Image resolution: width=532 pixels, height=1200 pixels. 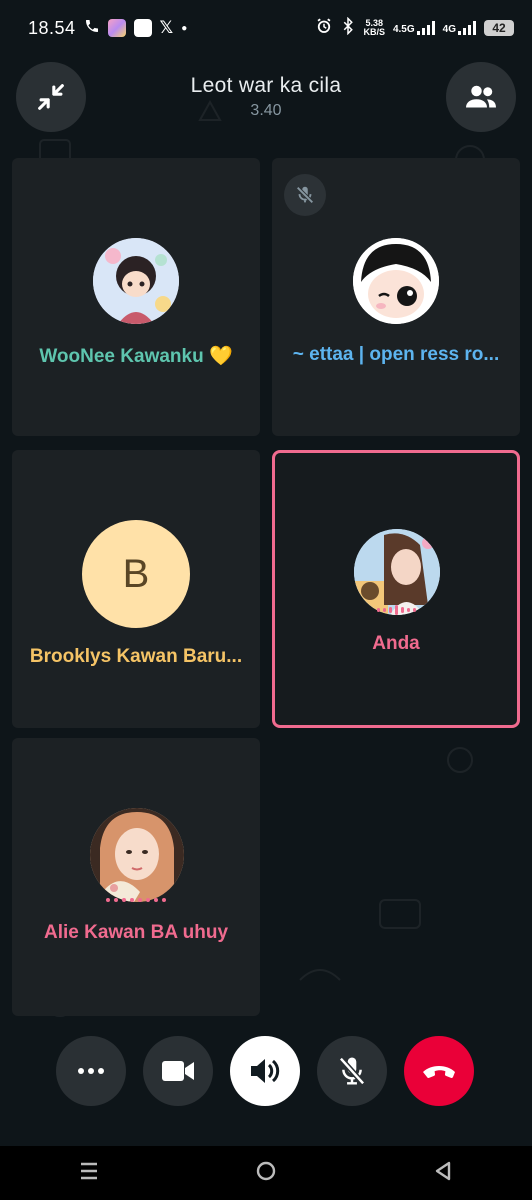 What do you see at coordinates (52, 27) in the screenshot?
I see `status-time: 18.54` at bounding box center [52, 27].